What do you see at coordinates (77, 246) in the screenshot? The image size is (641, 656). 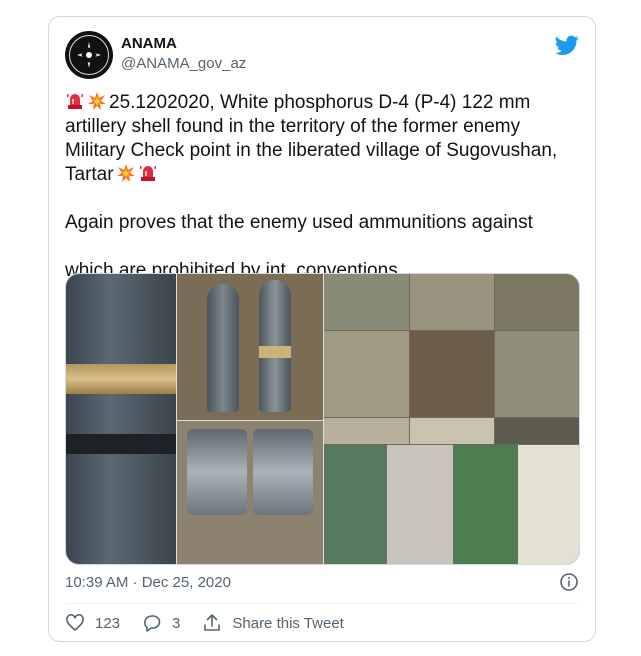 I see `azerbaijan-flag-icon` at bounding box center [77, 246].